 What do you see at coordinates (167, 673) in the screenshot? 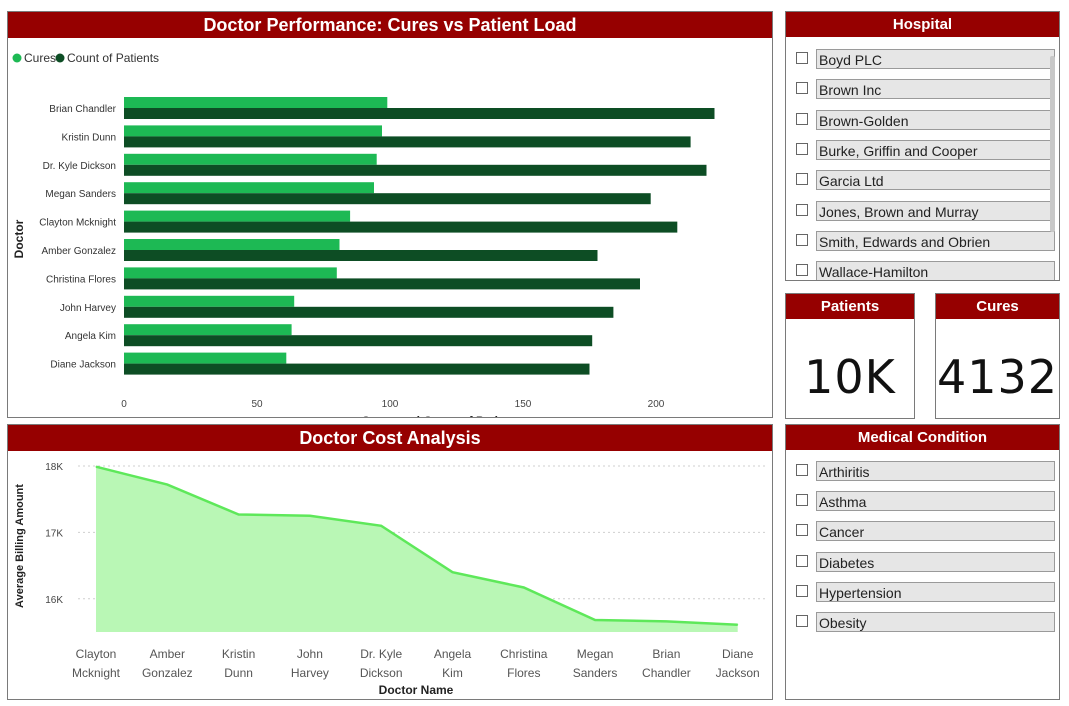
I see `doctor-name-label-line2: Gonzalez` at bounding box center [167, 673].